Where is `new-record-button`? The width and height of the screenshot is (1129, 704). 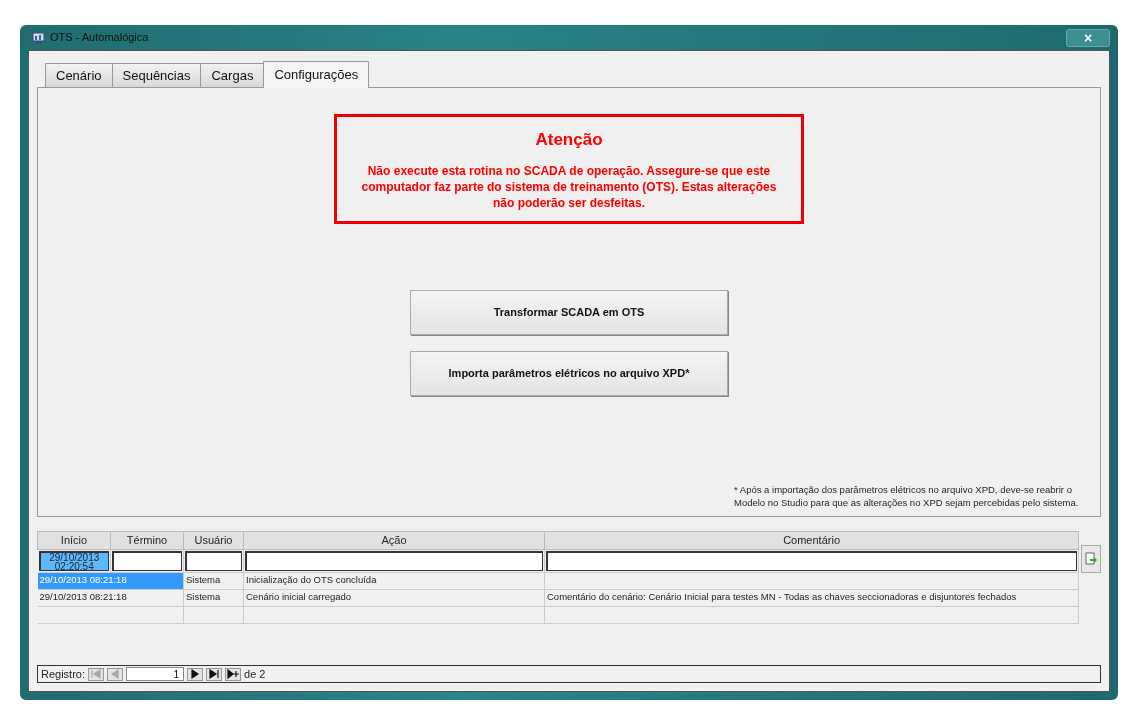 new-record-button is located at coordinates (233, 674).